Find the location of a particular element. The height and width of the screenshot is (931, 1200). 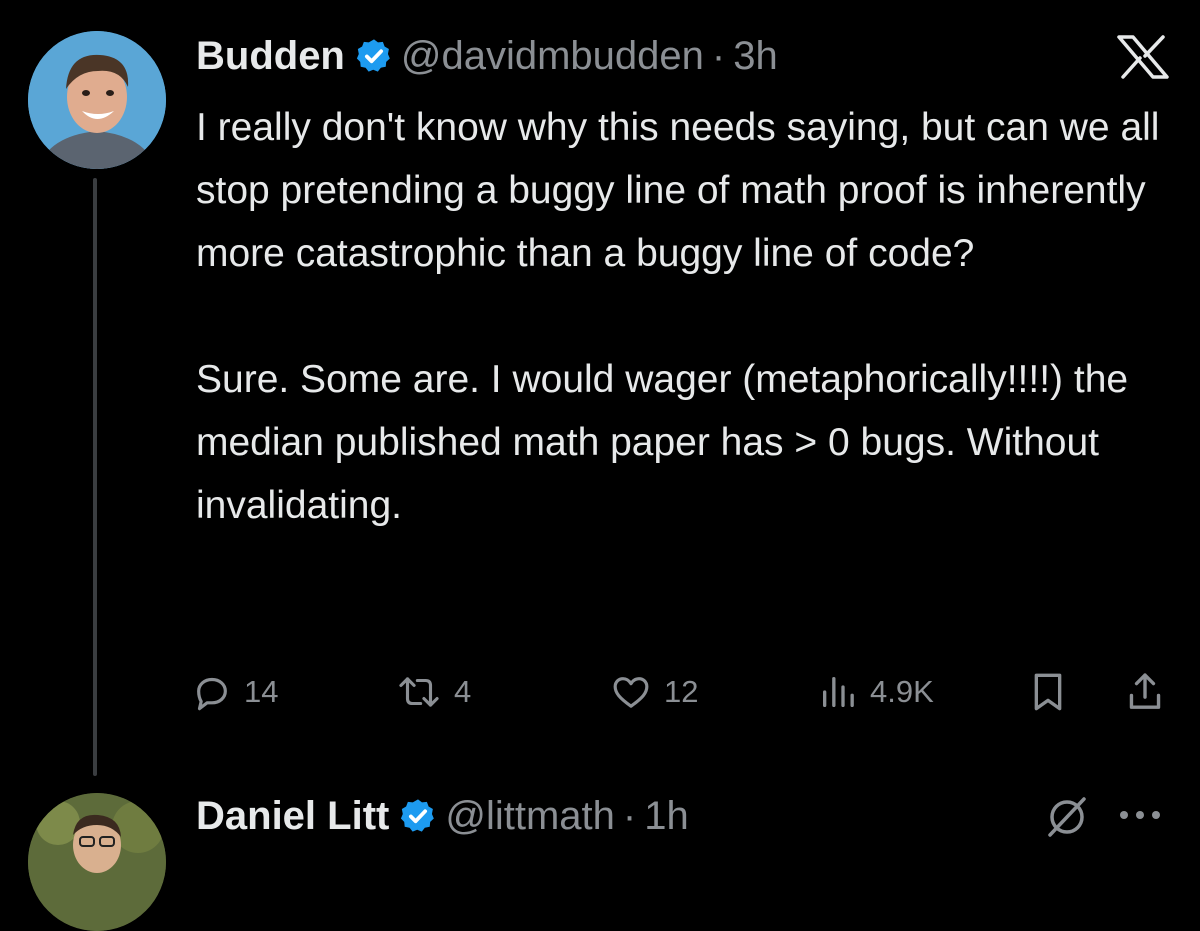

bookmark-button is located at coordinates (1048, 692).